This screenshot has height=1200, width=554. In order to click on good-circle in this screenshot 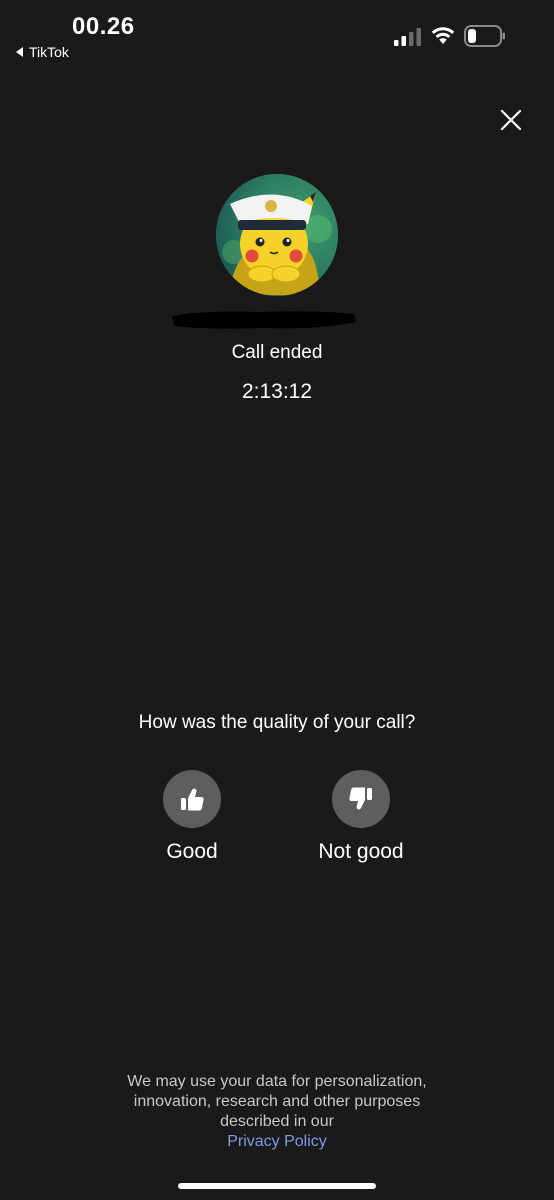, I will do `click(192, 799)`.